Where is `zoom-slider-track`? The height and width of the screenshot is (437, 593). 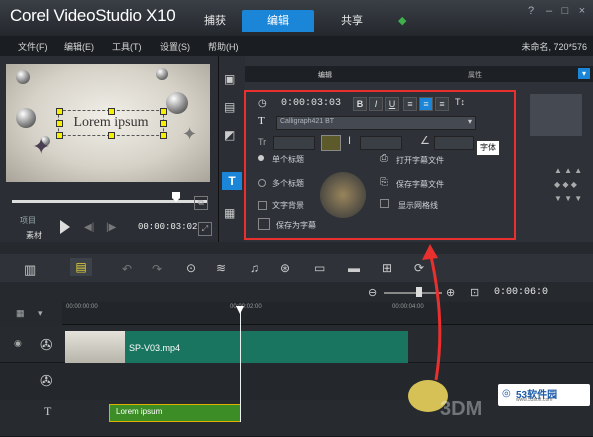 zoom-slider-track is located at coordinates (413, 293).